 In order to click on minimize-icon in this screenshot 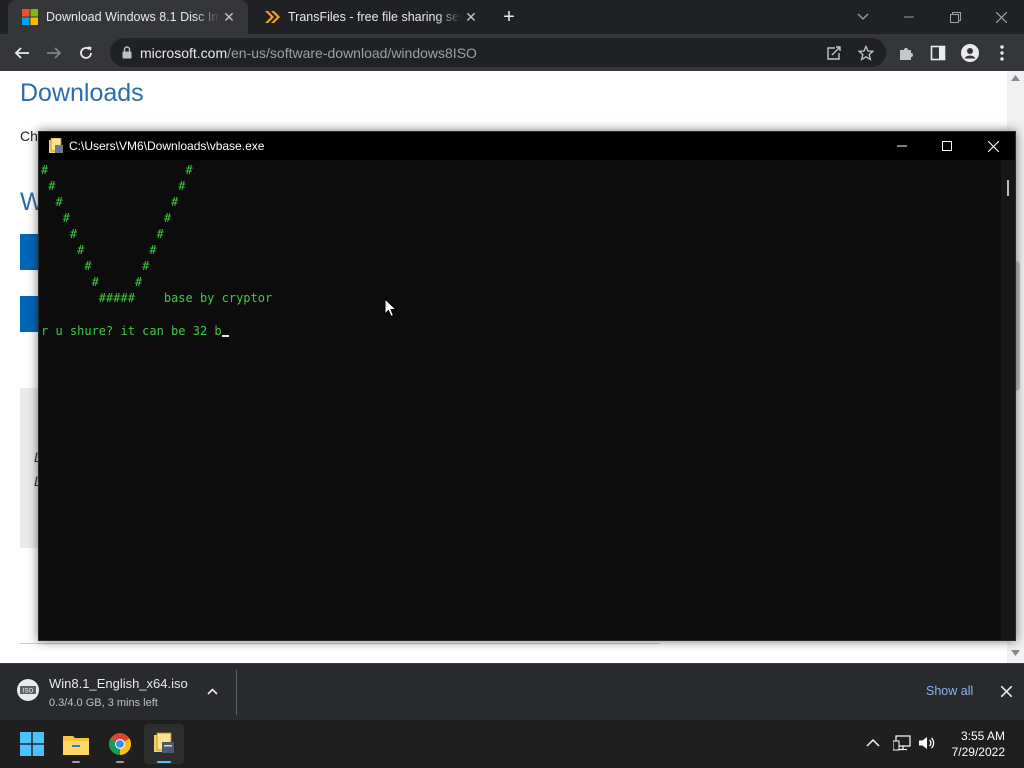, I will do `click(909, 17)`.